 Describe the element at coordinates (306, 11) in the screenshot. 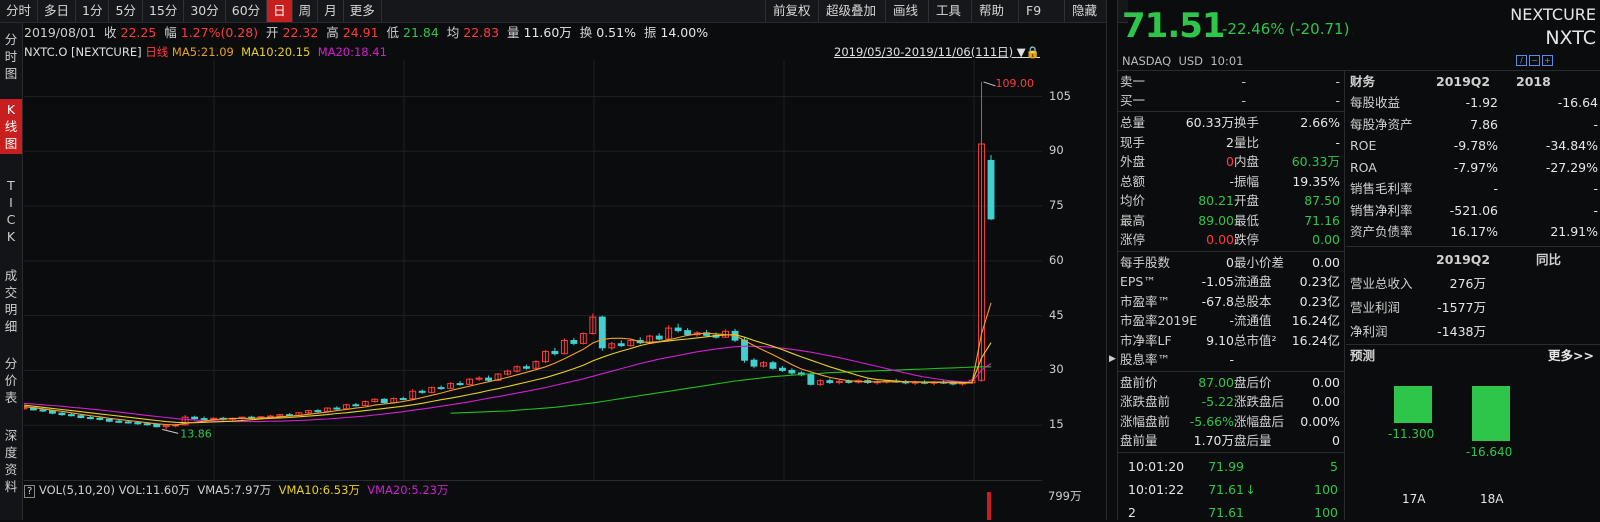

I see `period-tab-8: 周` at that location.